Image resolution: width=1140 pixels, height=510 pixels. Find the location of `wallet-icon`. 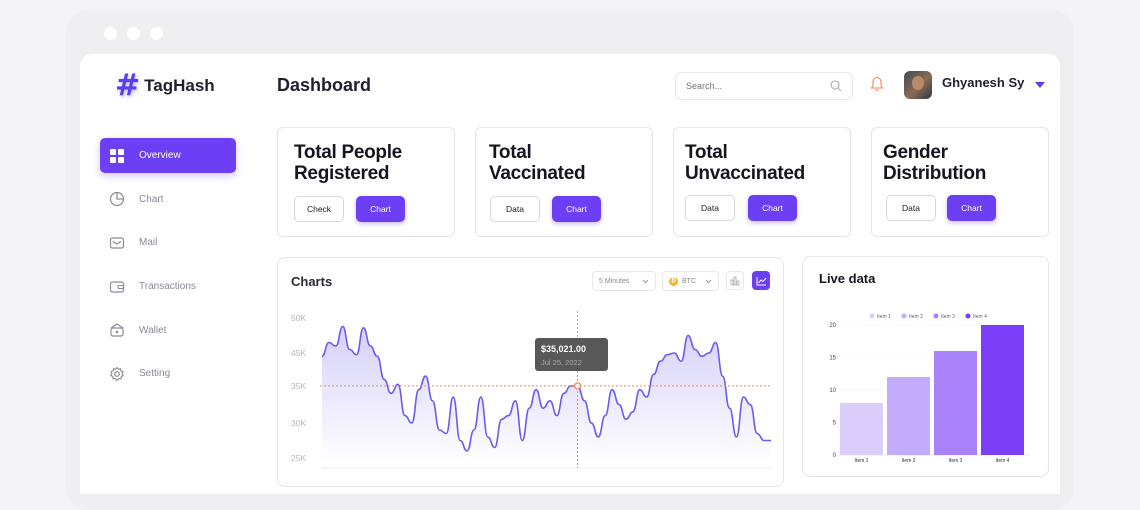

wallet-icon is located at coordinates (117, 330).